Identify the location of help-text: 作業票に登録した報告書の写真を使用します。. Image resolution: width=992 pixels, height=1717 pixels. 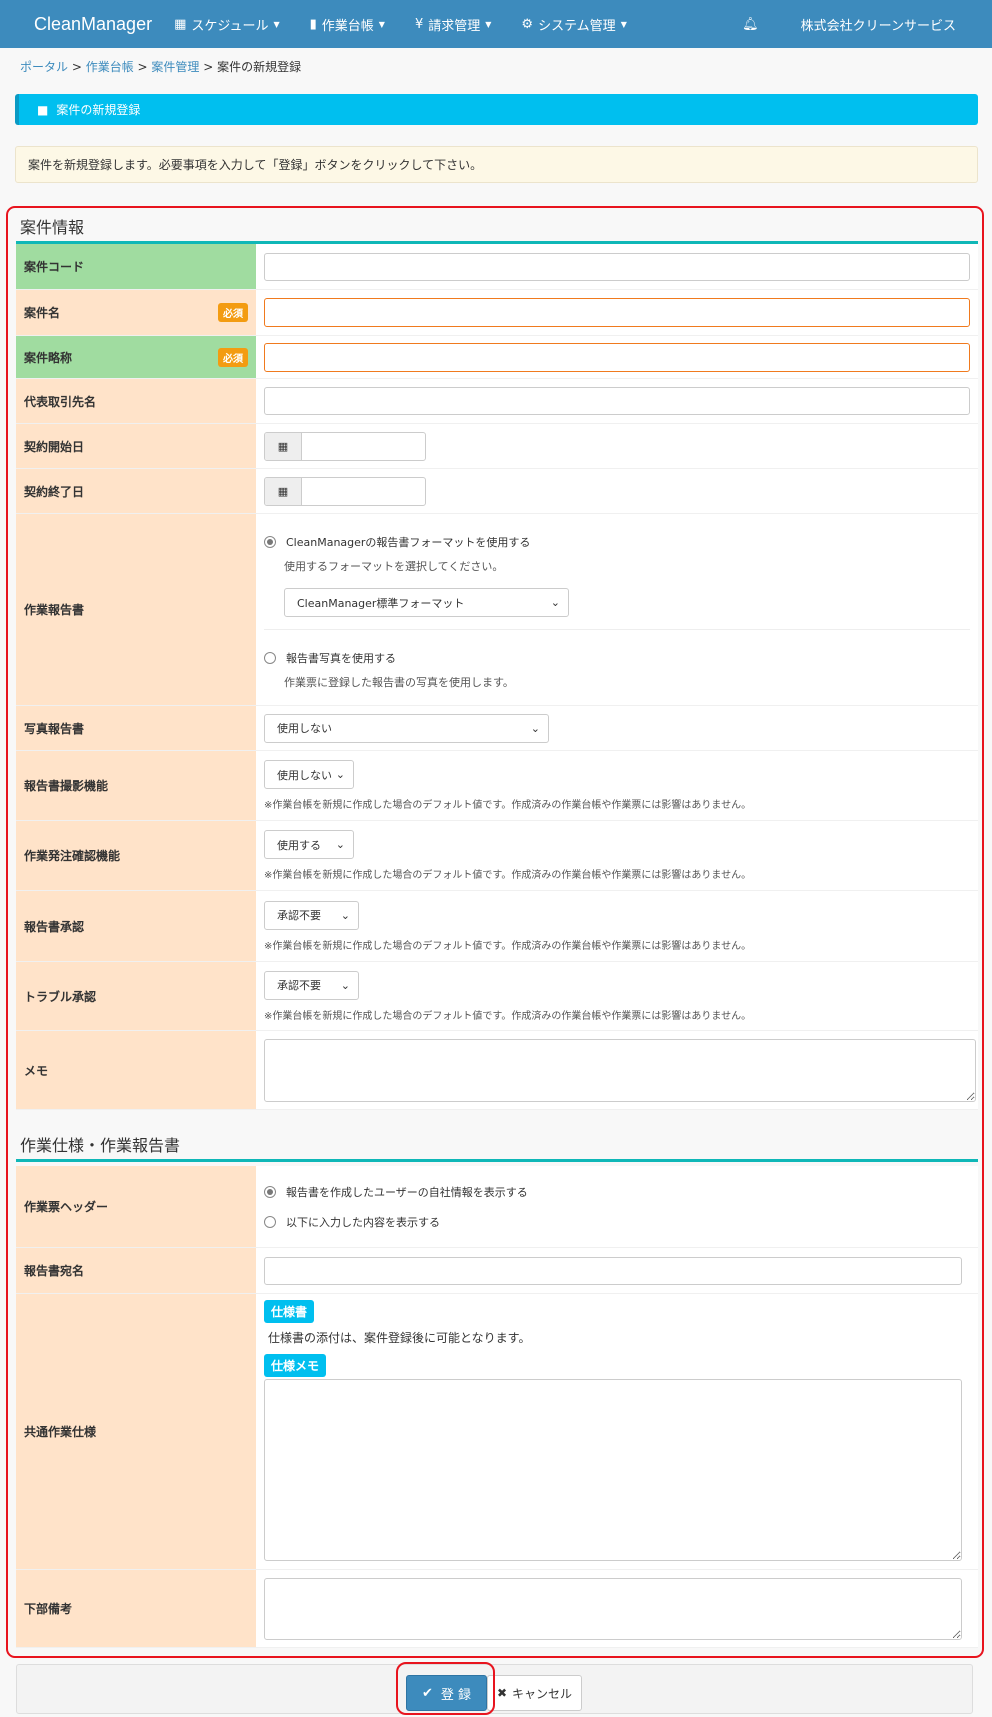
(399, 682).